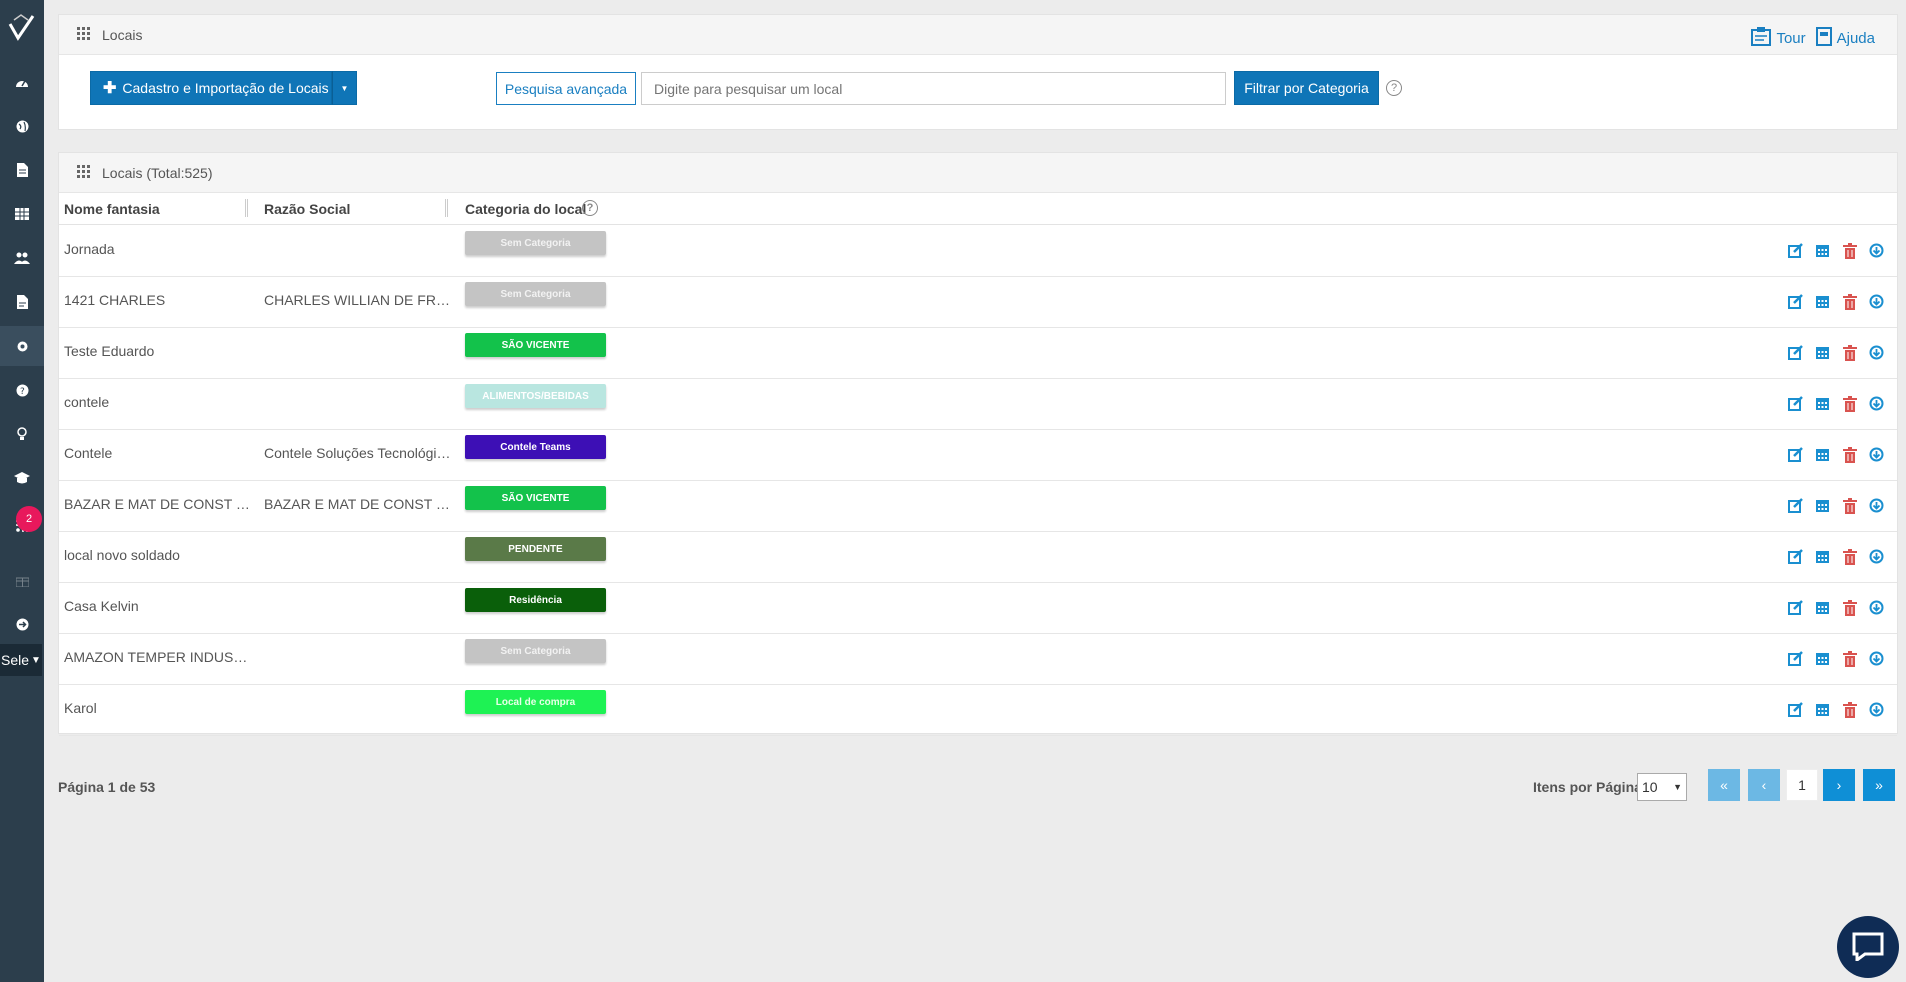  I want to click on dashboard-icon, so click(22, 82).